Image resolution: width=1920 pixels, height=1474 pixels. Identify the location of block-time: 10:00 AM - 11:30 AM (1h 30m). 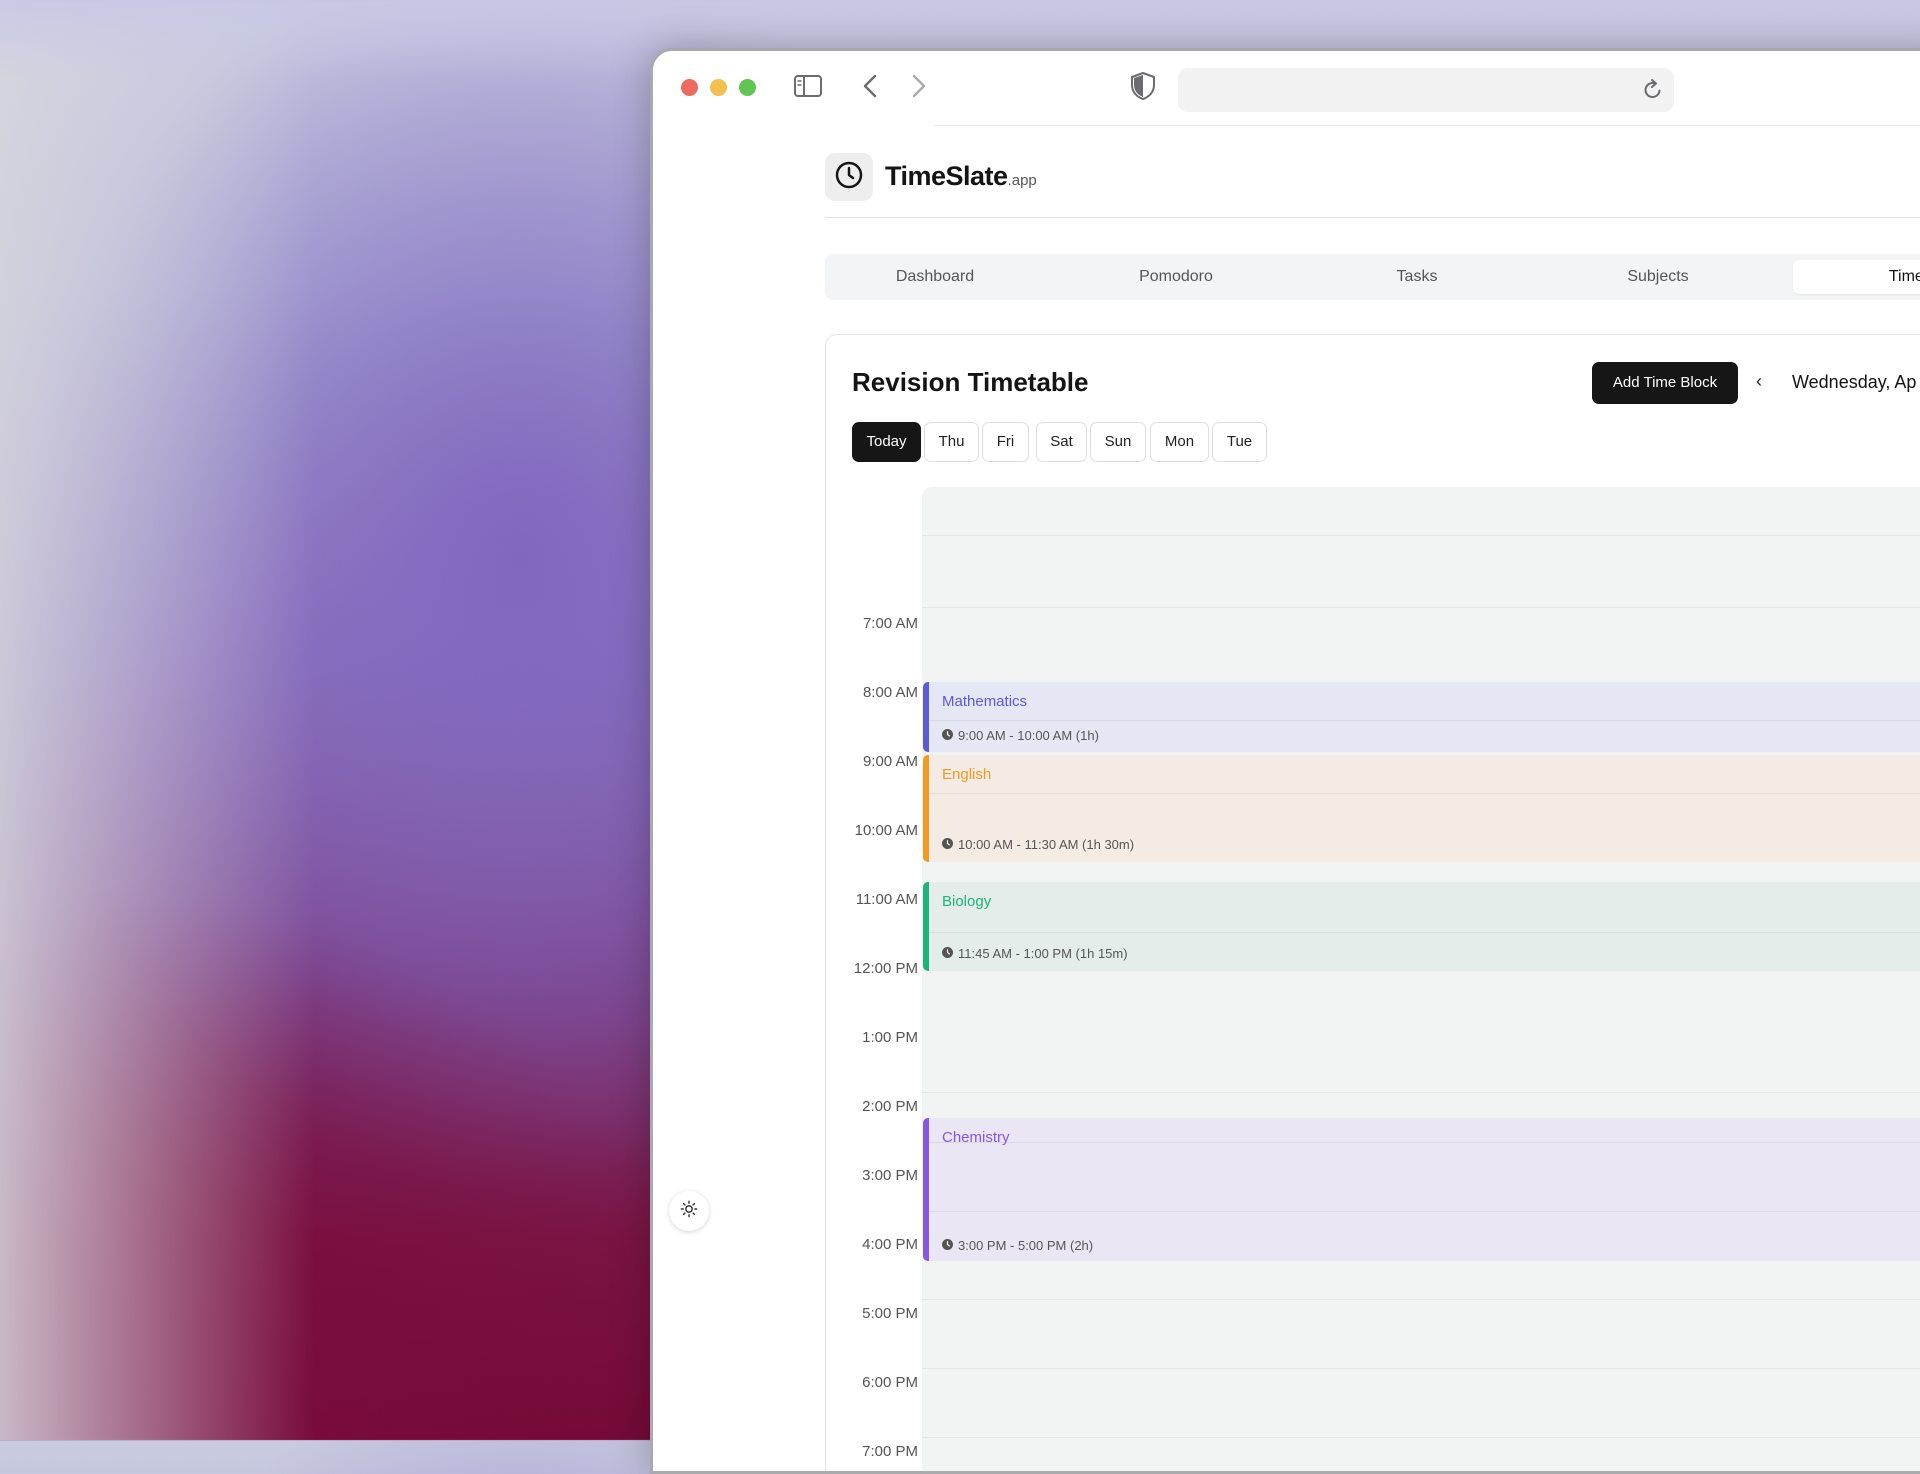
(1038, 844).